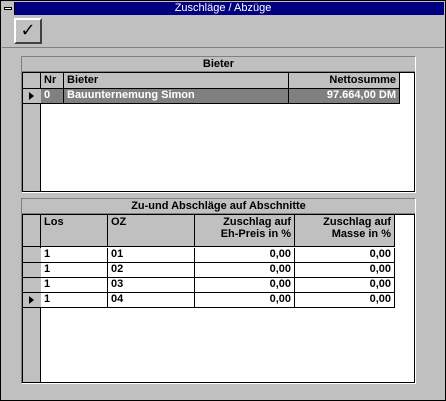 The height and width of the screenshot is (401, 446). What do you see at coordinates (151, 231) in the screenshot?
I see `column-header-oz: OZ` at bounding box center [151, 231].